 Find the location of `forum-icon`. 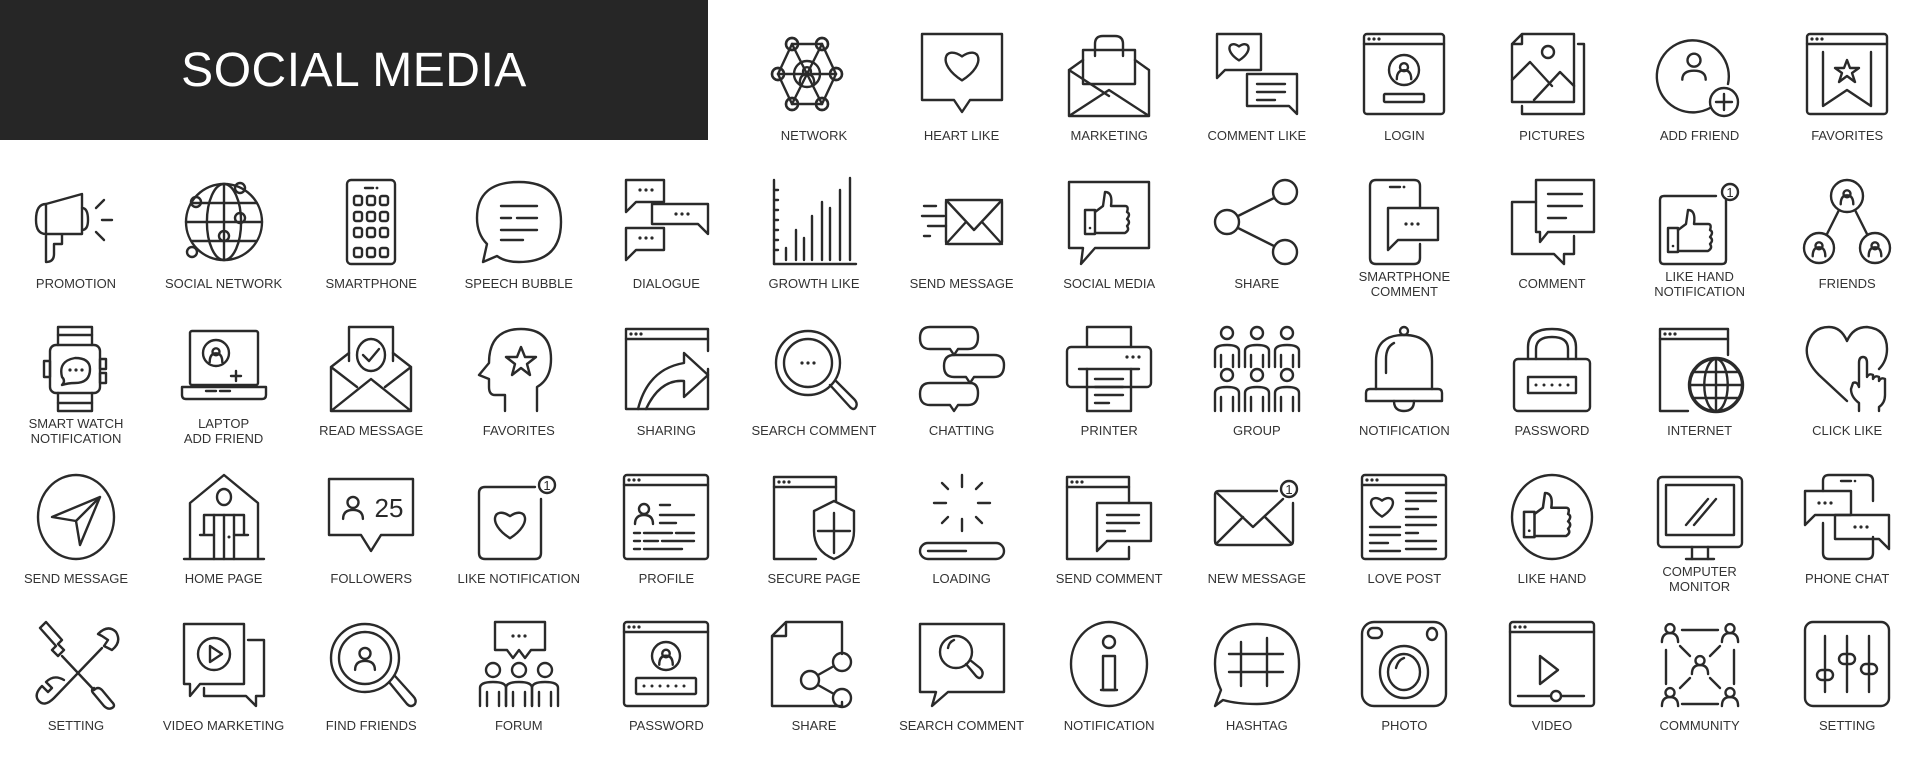

forum-icon is located at coordinates (518, 664).